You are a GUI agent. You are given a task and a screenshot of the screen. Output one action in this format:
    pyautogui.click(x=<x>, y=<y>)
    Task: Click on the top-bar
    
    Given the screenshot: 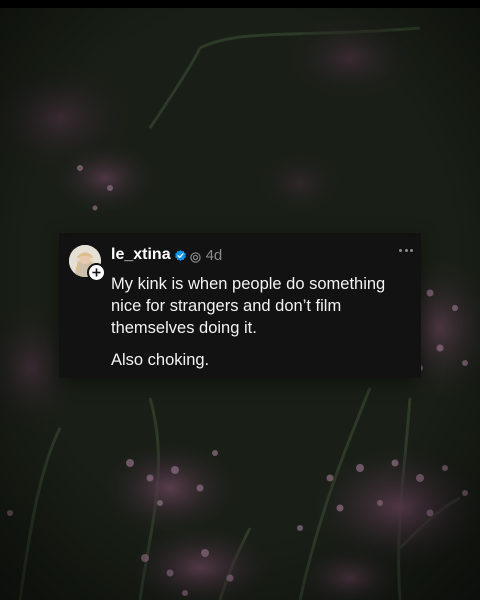 What is the action you would take?
    pyautogui.click(x=240, y=4)
    